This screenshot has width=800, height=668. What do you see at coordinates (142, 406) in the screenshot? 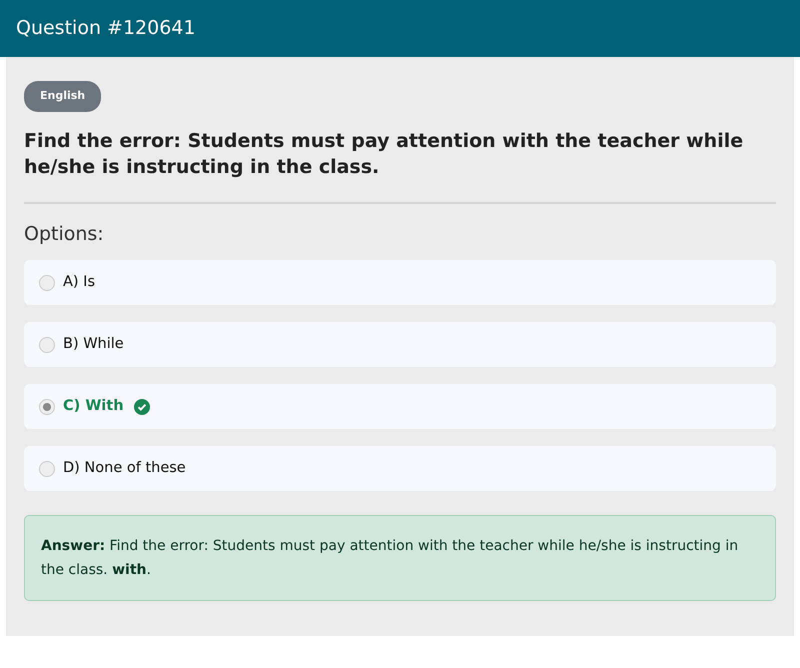
I see `check-circle-icon` at bounding box center [142, 406].